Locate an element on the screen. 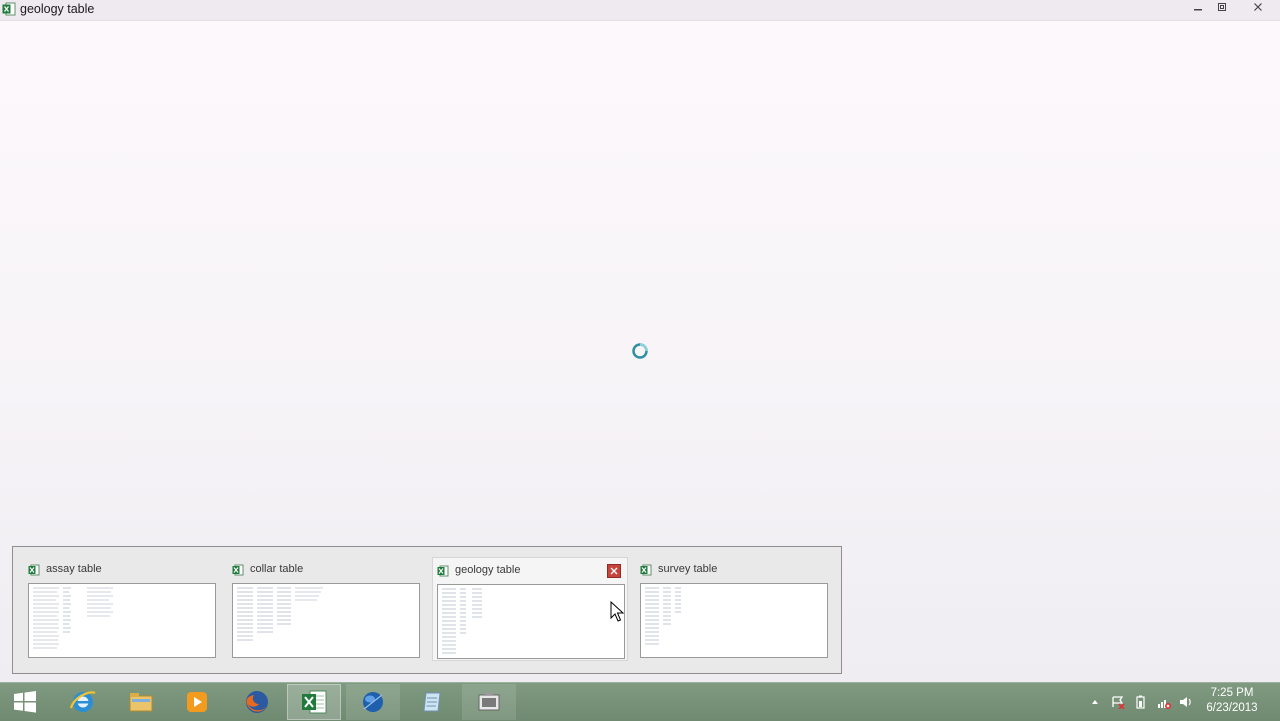  internet-explorer-icon is located at coordinates (82, 701).